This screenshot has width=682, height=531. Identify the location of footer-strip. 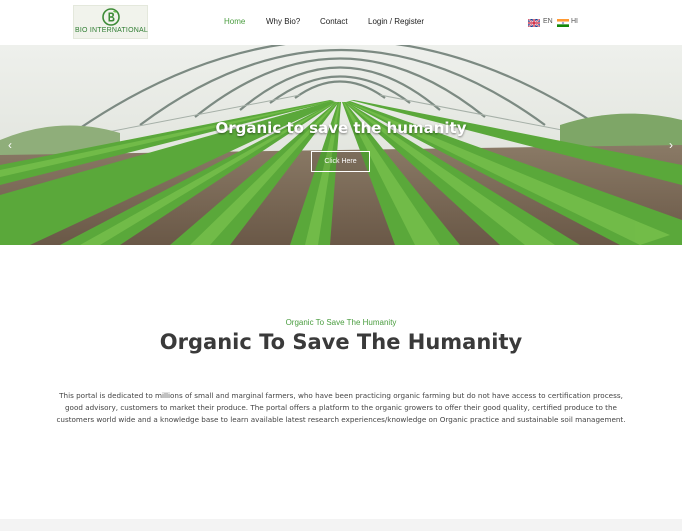
(341, 525).